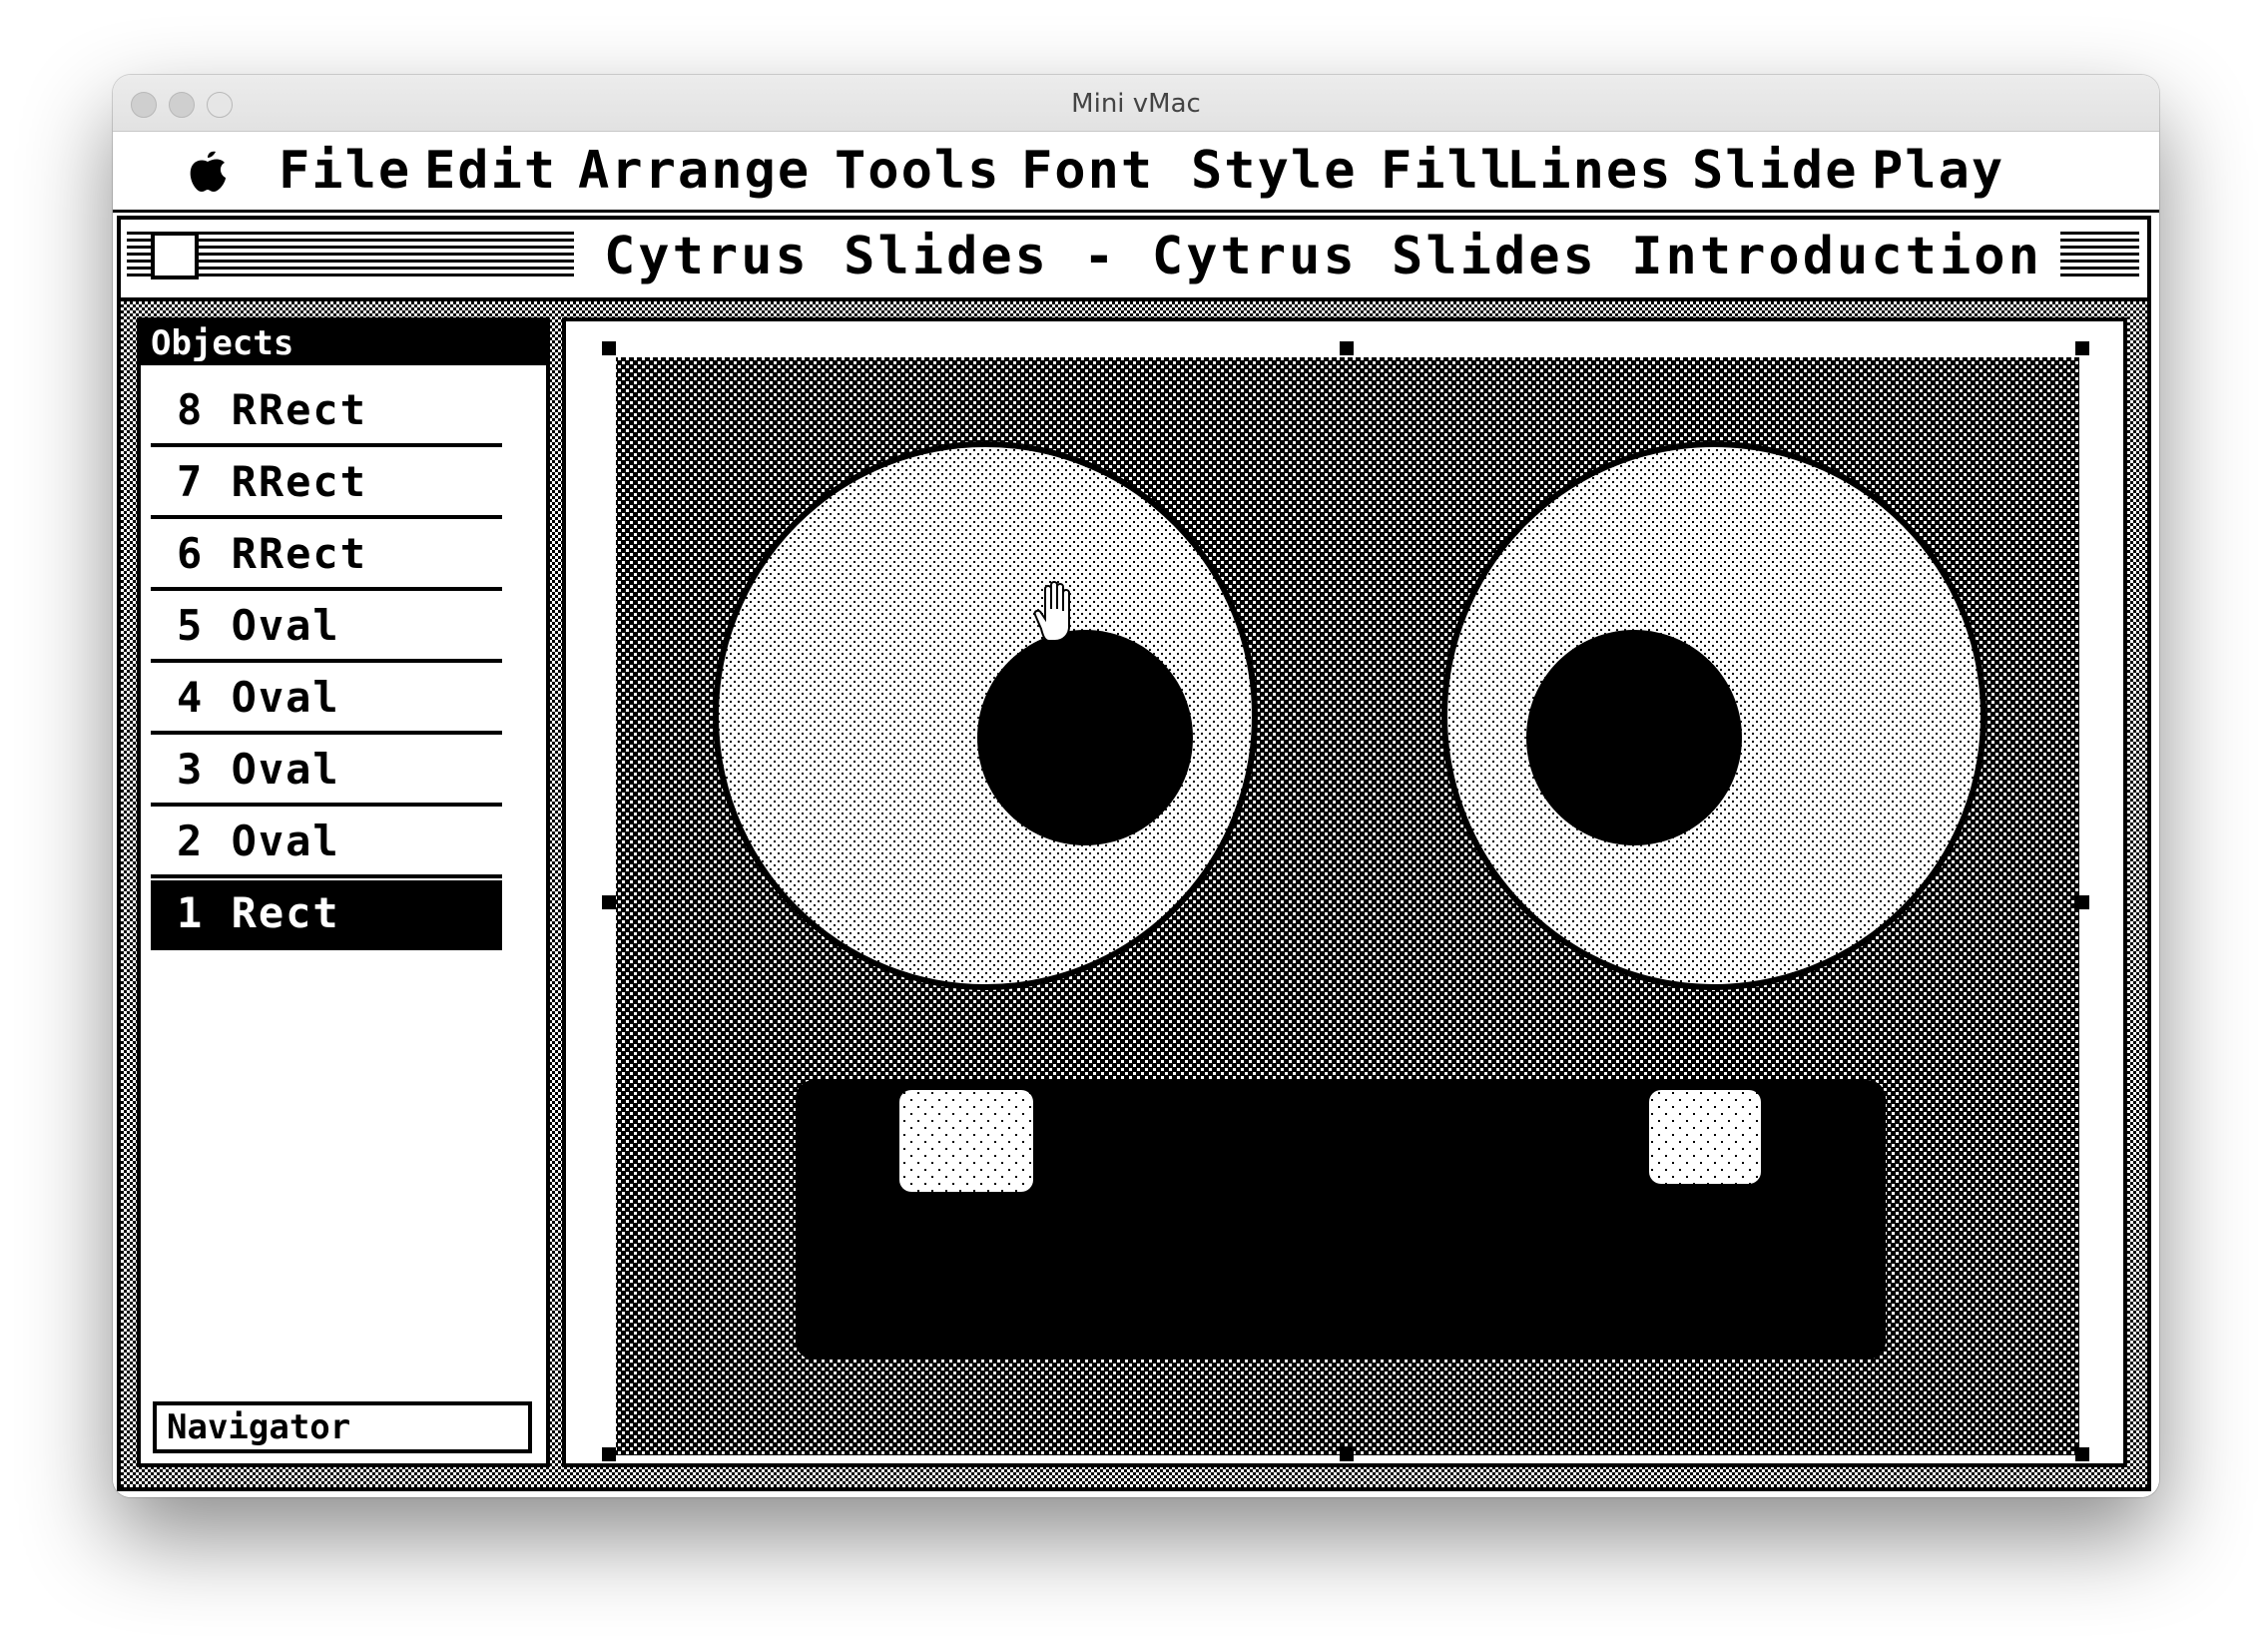 Image resolution: width=2268 pixels, height=1645 pixels. Describe the element at coordinates (326, 843) in the screenshot. I see `object-item-2-oval: 2 Oval` at that location.